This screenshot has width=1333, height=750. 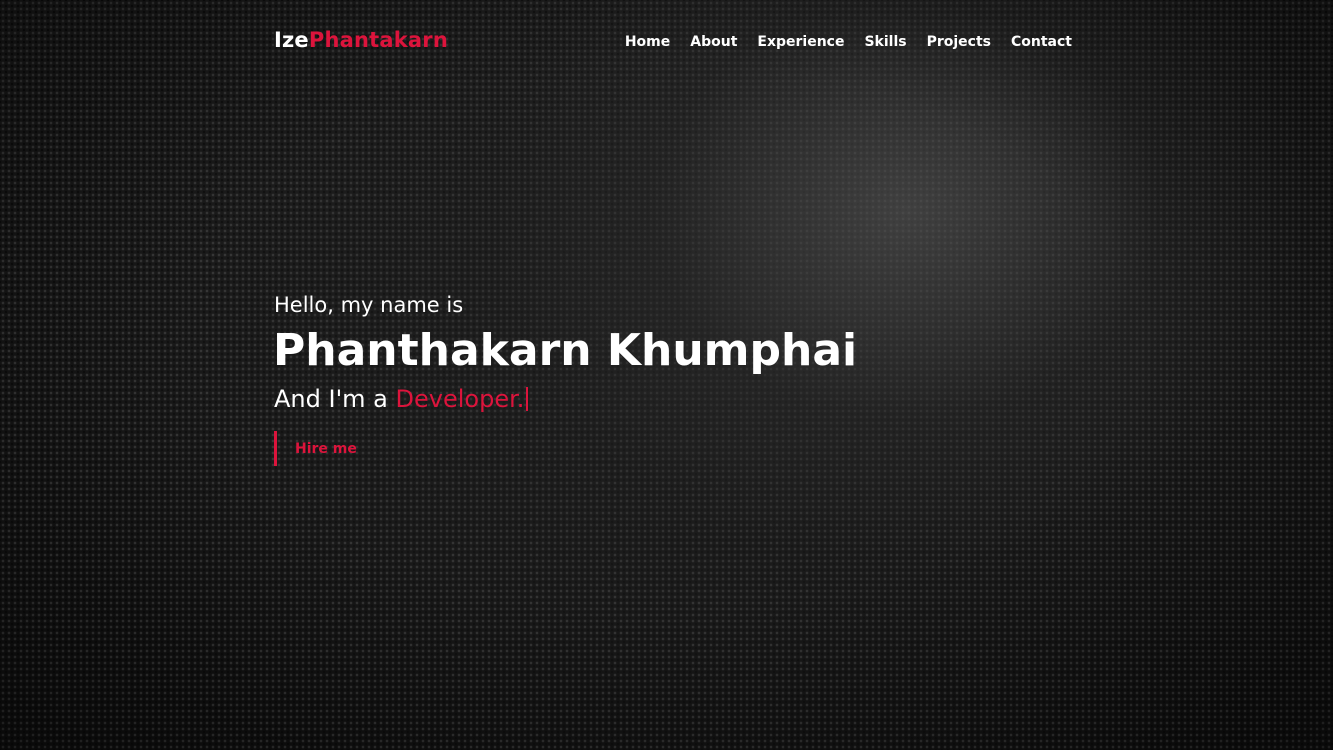 What do you see at coordinates (565, 399) in the screenshot?
I see `hero-tagline: And I'm a Developer.` at bounding box center [565, 399].